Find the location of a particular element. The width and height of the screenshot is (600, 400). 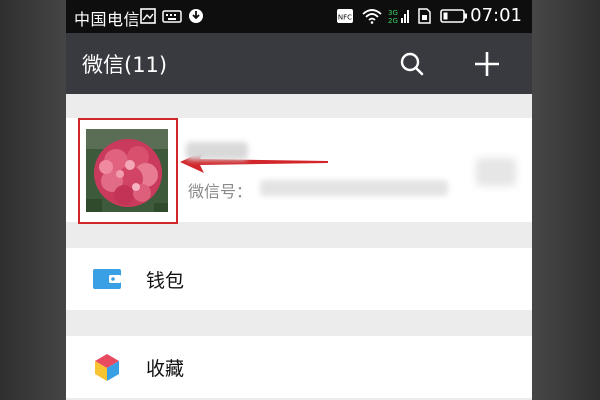

left-blurred-background is located at coordinates (33, 200).